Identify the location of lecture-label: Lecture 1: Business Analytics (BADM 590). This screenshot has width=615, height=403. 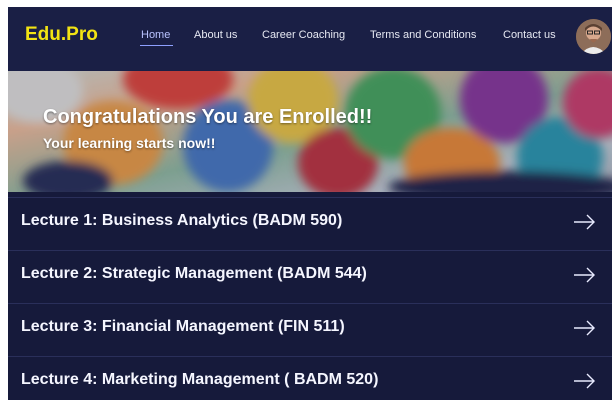
(182, 220).